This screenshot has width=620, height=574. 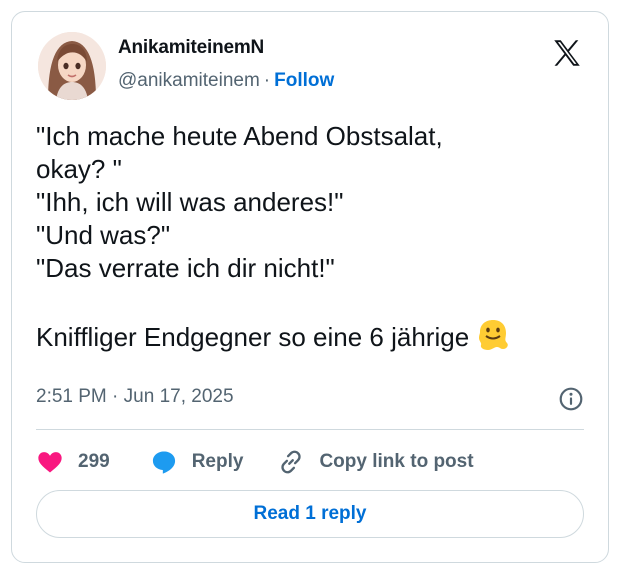 I want to click on author-handle-row: @anikamiteinem · Follow, so click(x=226, y=81).